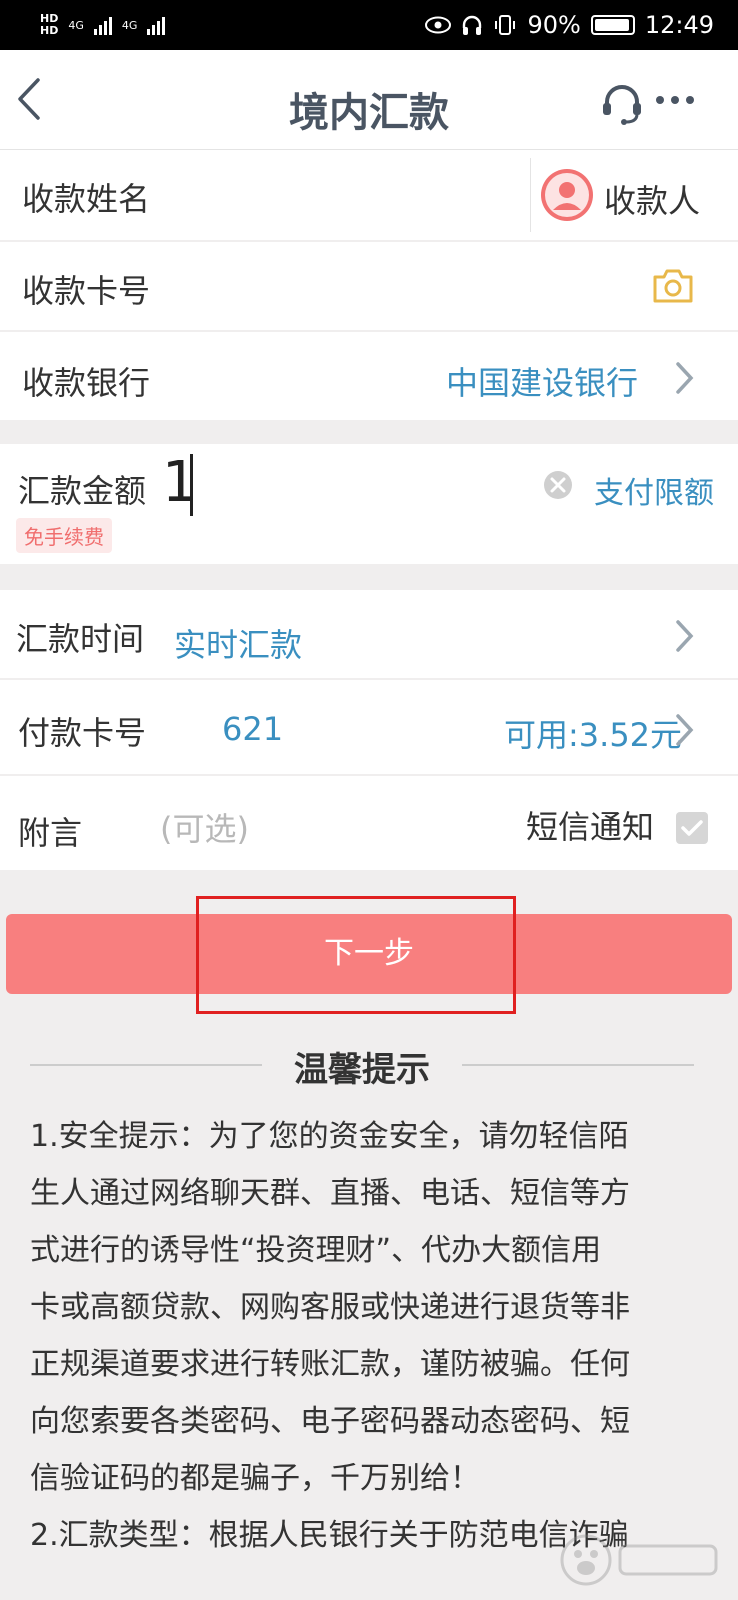 The width and height of the screenshot is (738, 1600). I want to click on pay-card-row: 付款卡号 621 可用:3.52元, so click(369, 727).